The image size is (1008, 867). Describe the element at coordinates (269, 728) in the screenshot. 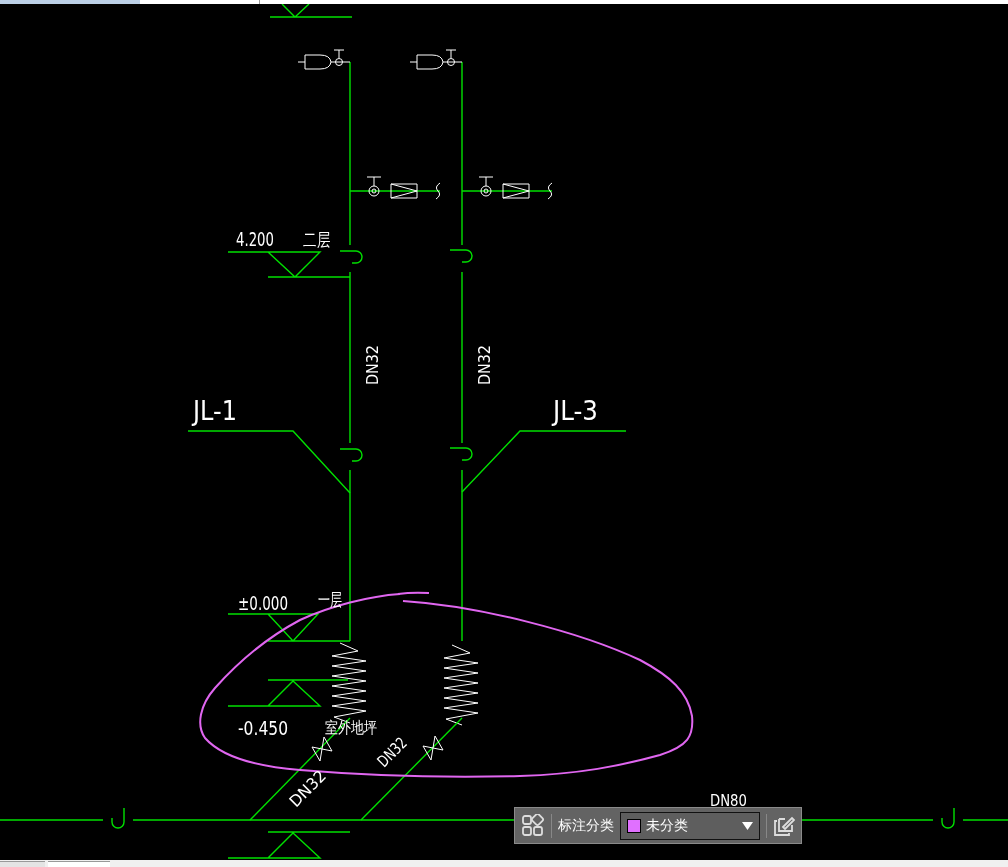

I see `elevation-label: -0.450` at that location.